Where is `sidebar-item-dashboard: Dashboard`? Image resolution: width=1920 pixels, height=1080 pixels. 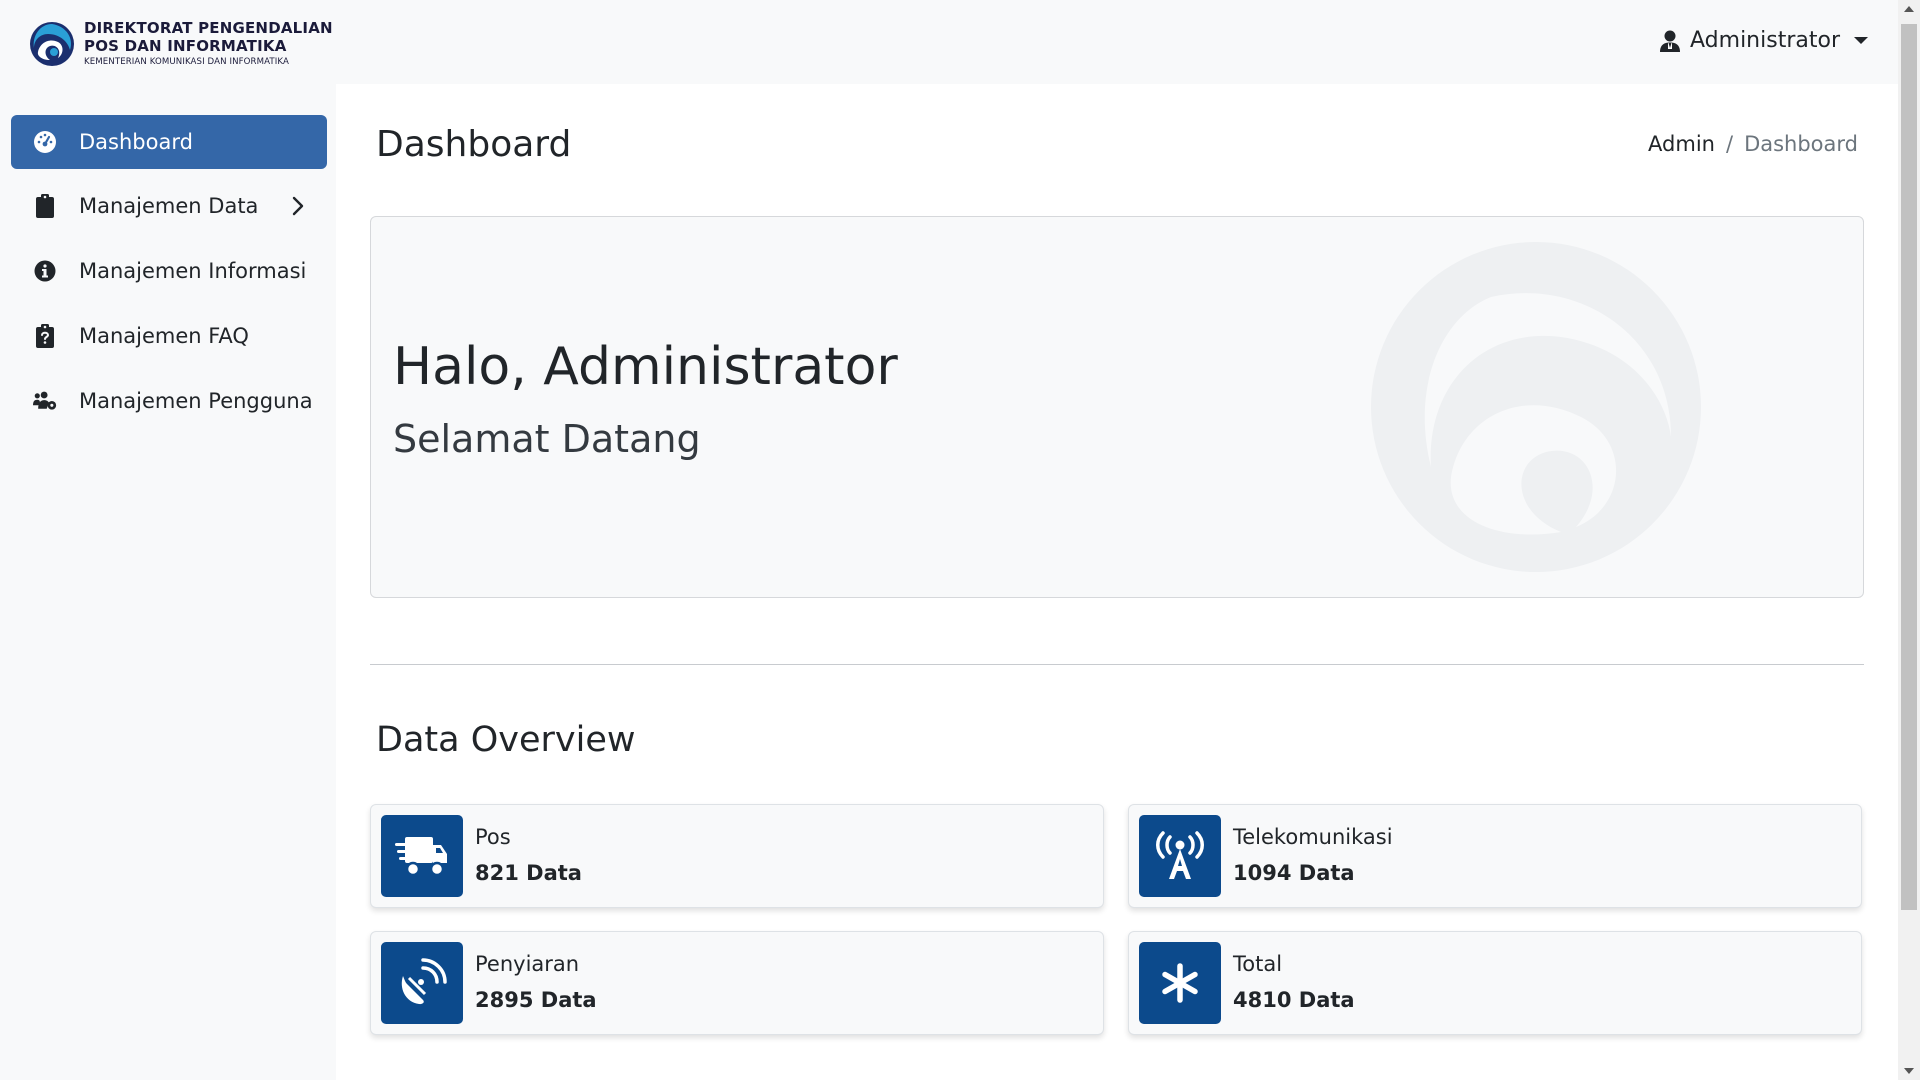
sidebar-item-dashboard: Dashboard is located at coordinates (169, 142).